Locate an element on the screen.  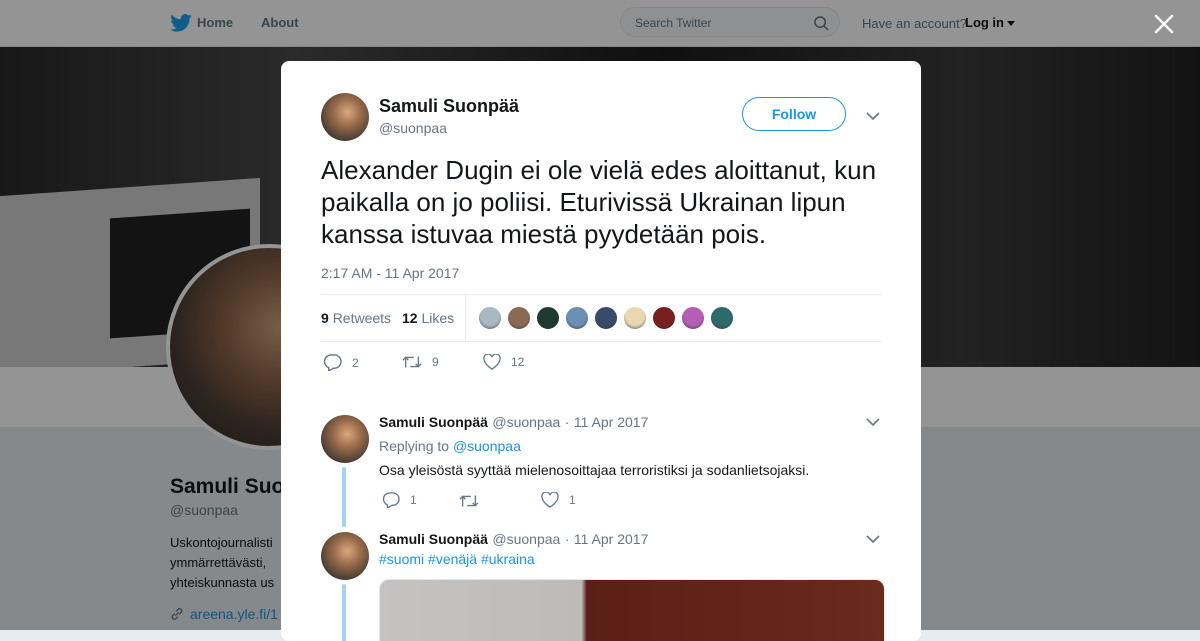
reply-count: 1 is located at coordinates (413, 500).